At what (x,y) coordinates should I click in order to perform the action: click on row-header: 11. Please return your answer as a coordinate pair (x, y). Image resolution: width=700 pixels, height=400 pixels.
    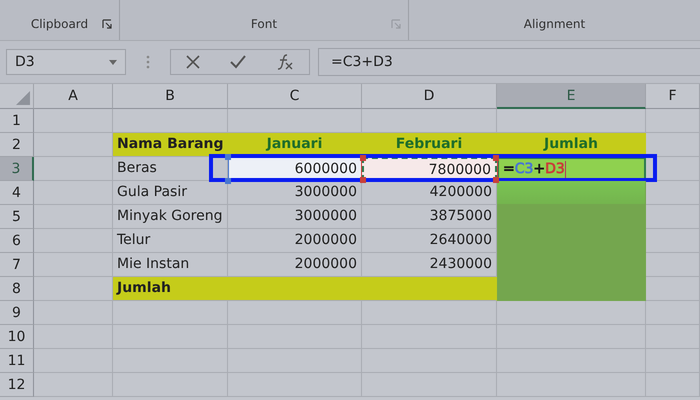
    Looking at the image, I should click on (17, 361).